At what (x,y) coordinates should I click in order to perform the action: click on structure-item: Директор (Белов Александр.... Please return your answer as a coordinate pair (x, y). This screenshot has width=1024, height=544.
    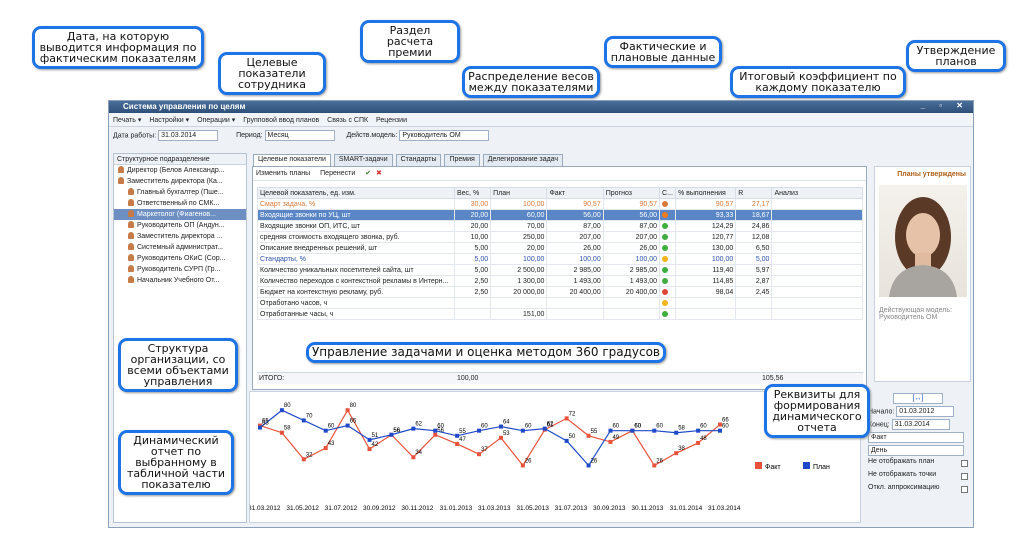
    Looking at the image, I should click on (180, 170).